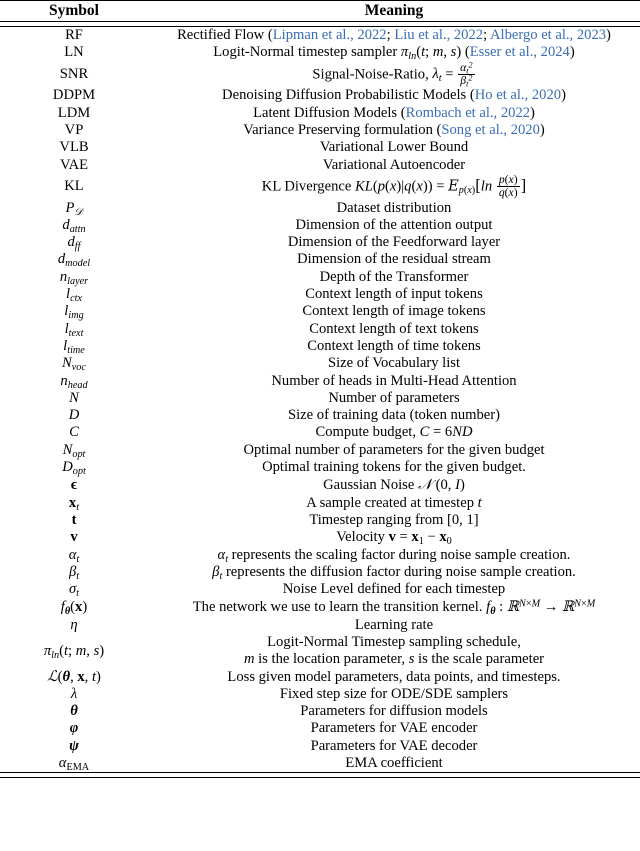 Image resolution: width=640 pixels, height=851 pixels. I want to click on symbol-cell-ldm: LDM, so click(74, 112).